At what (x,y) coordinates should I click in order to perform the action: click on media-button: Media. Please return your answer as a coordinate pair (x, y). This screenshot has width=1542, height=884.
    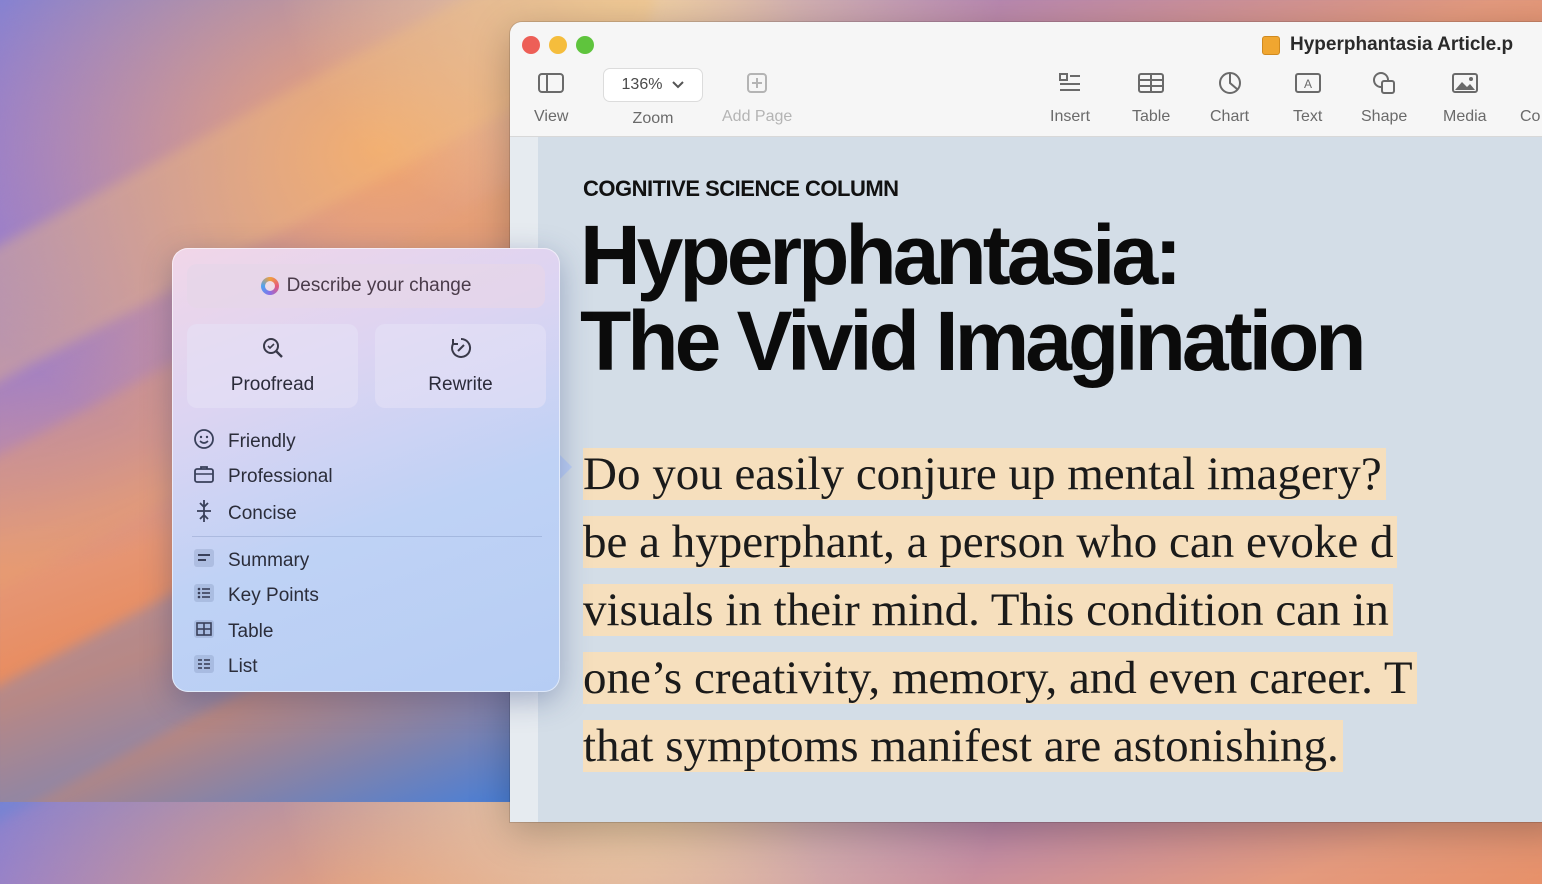
    Looking at the image, I should click on (1465, 97).